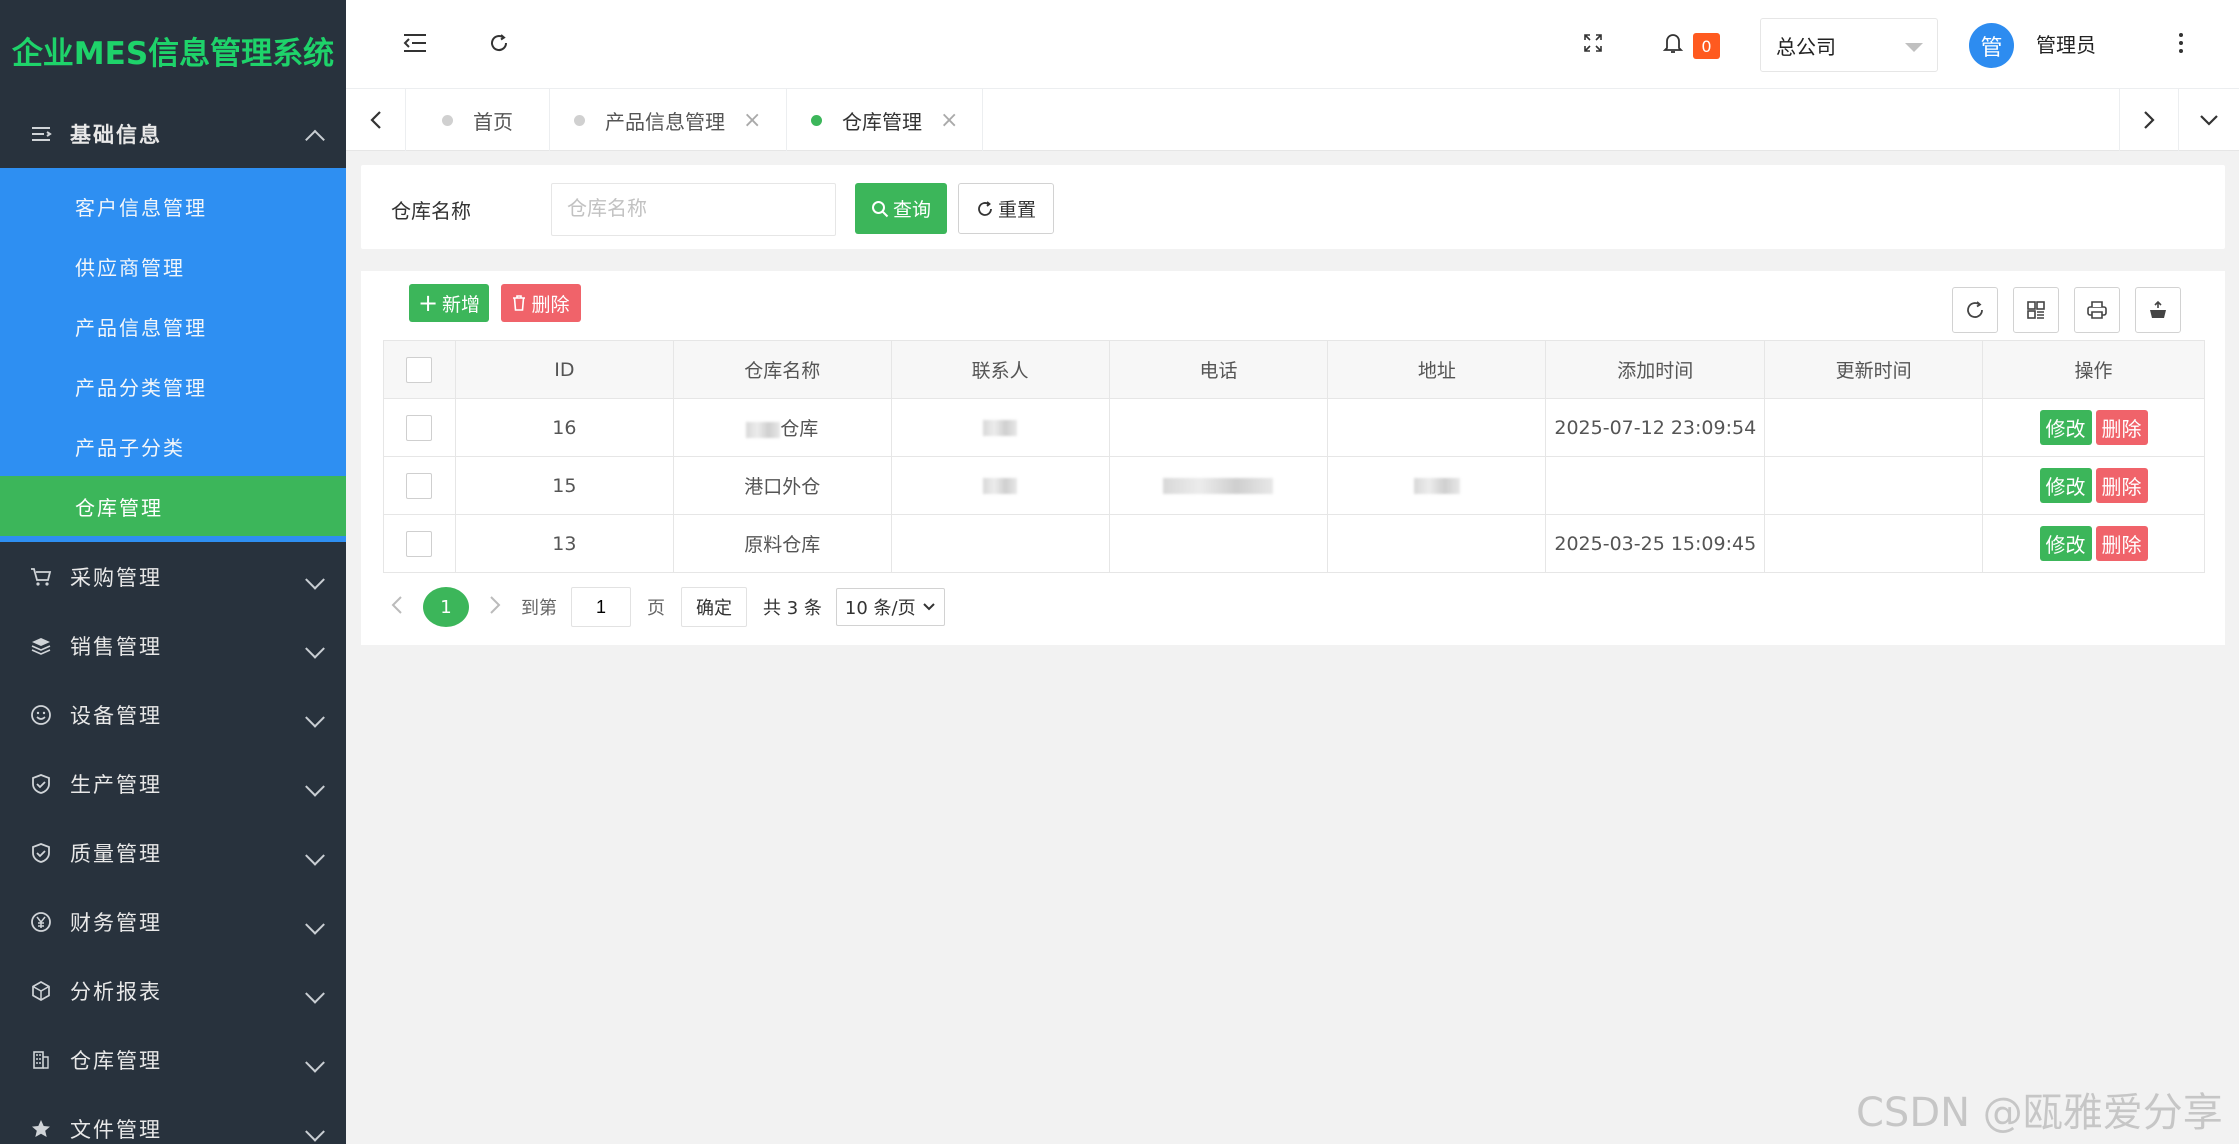  I want to click on sidebar-item-customer: 客户信息管理, so click(173, 206).